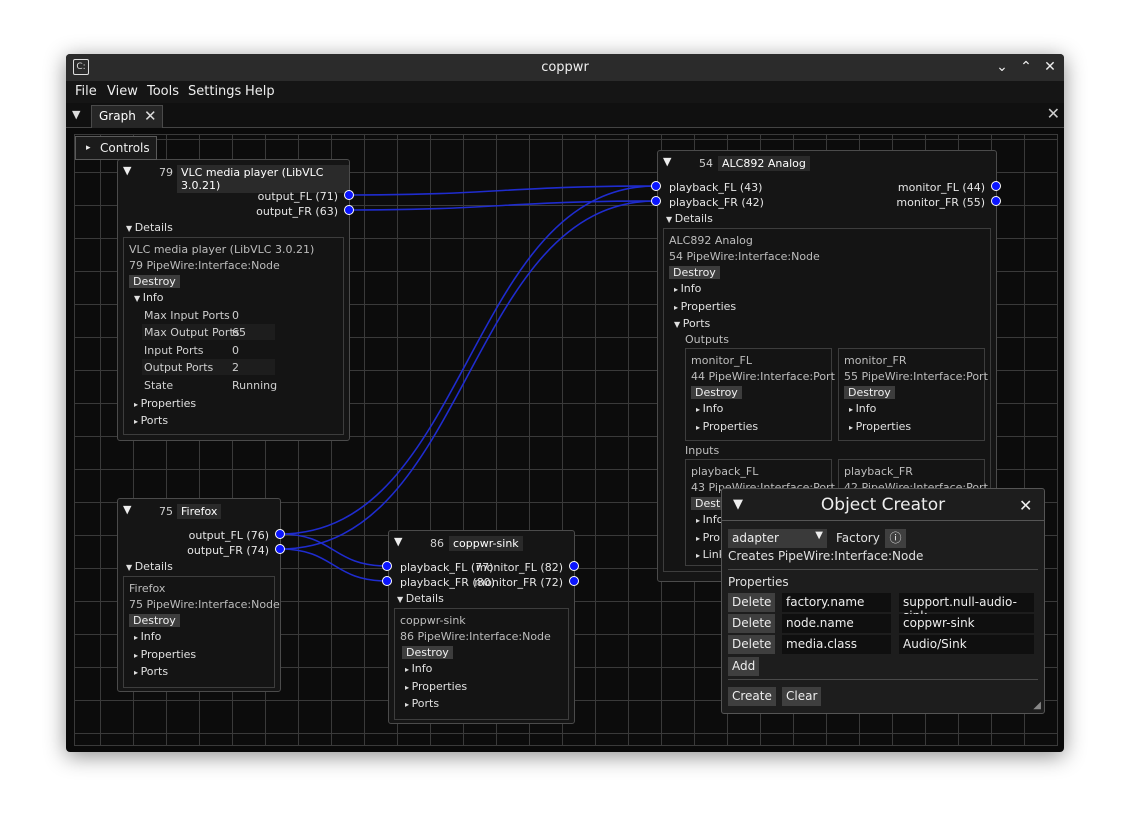 This screenshot has width=1130, height=830. Describe the element at coordinates (222, 249) in the screenshot. I see `node-name: VLC media player (LibVLC 3.0.21)` at that location.